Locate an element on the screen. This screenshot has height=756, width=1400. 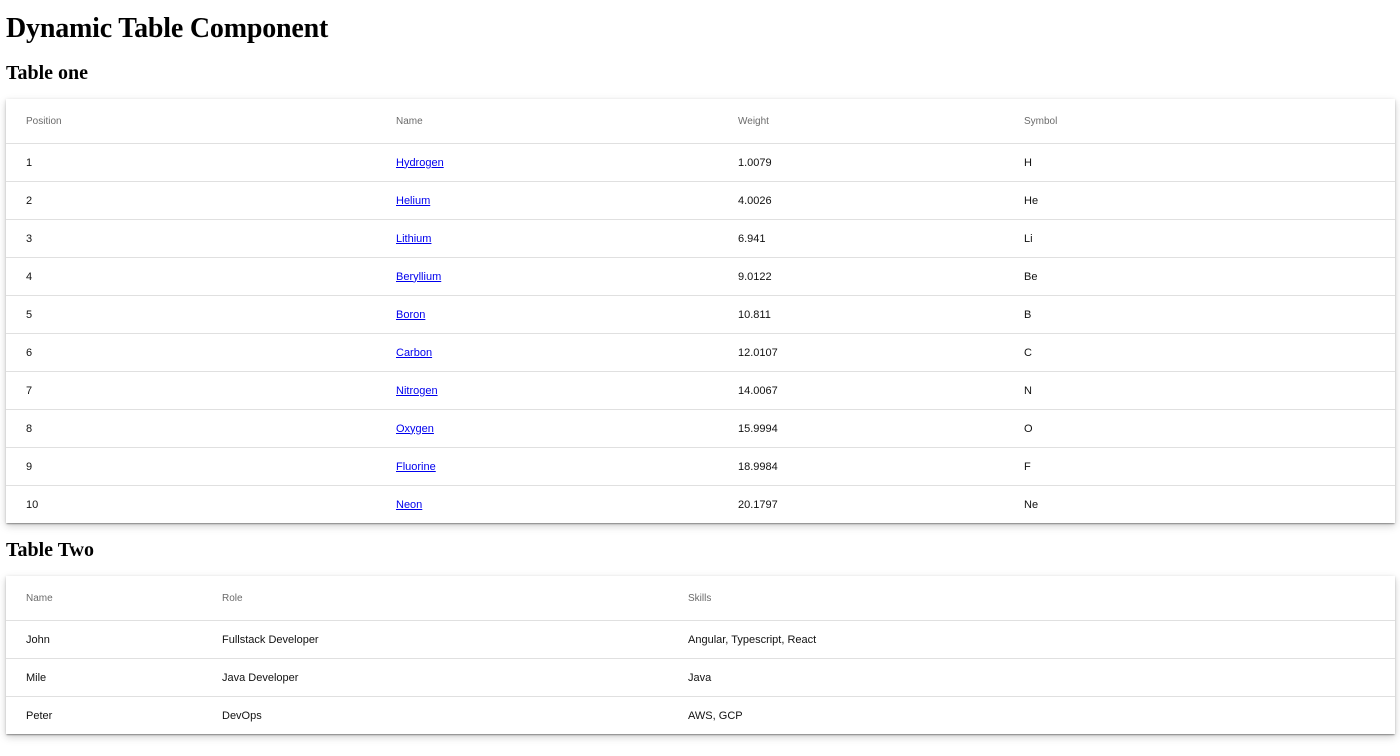
cell-weight: 20.1797 is located at coordinates (758, 504).